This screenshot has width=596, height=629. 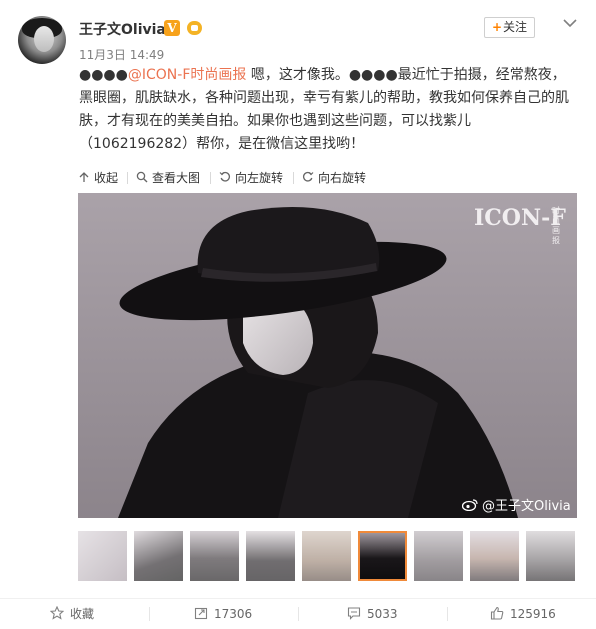 I want to click on user-name: 王子文Olivia, so click(x=122, y=29).